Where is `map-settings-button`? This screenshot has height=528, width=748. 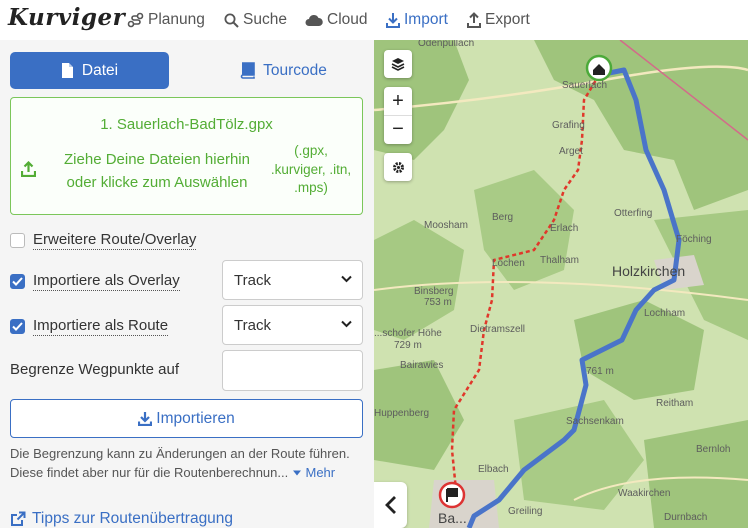 map-settings-button is located at coordinates (398, 167).